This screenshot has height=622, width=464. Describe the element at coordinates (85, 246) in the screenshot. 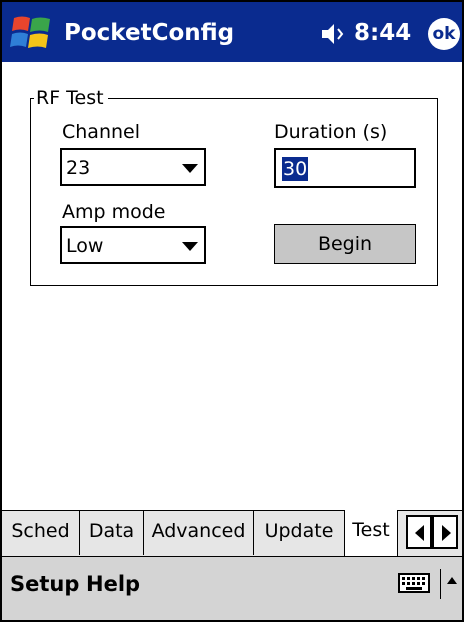

I see `amp-mode-value: Low` at that location.